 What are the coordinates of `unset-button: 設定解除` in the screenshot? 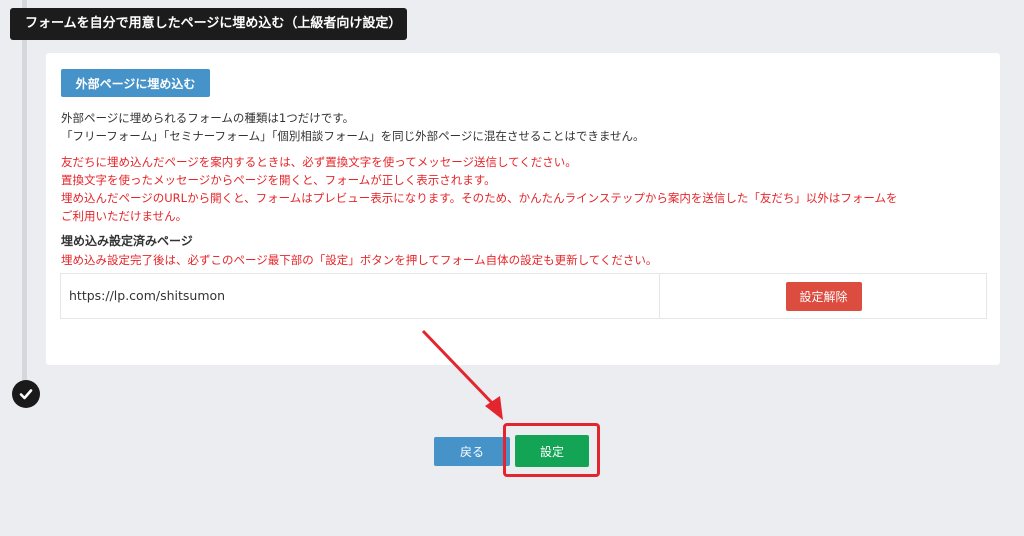 It's located at (823, 296).